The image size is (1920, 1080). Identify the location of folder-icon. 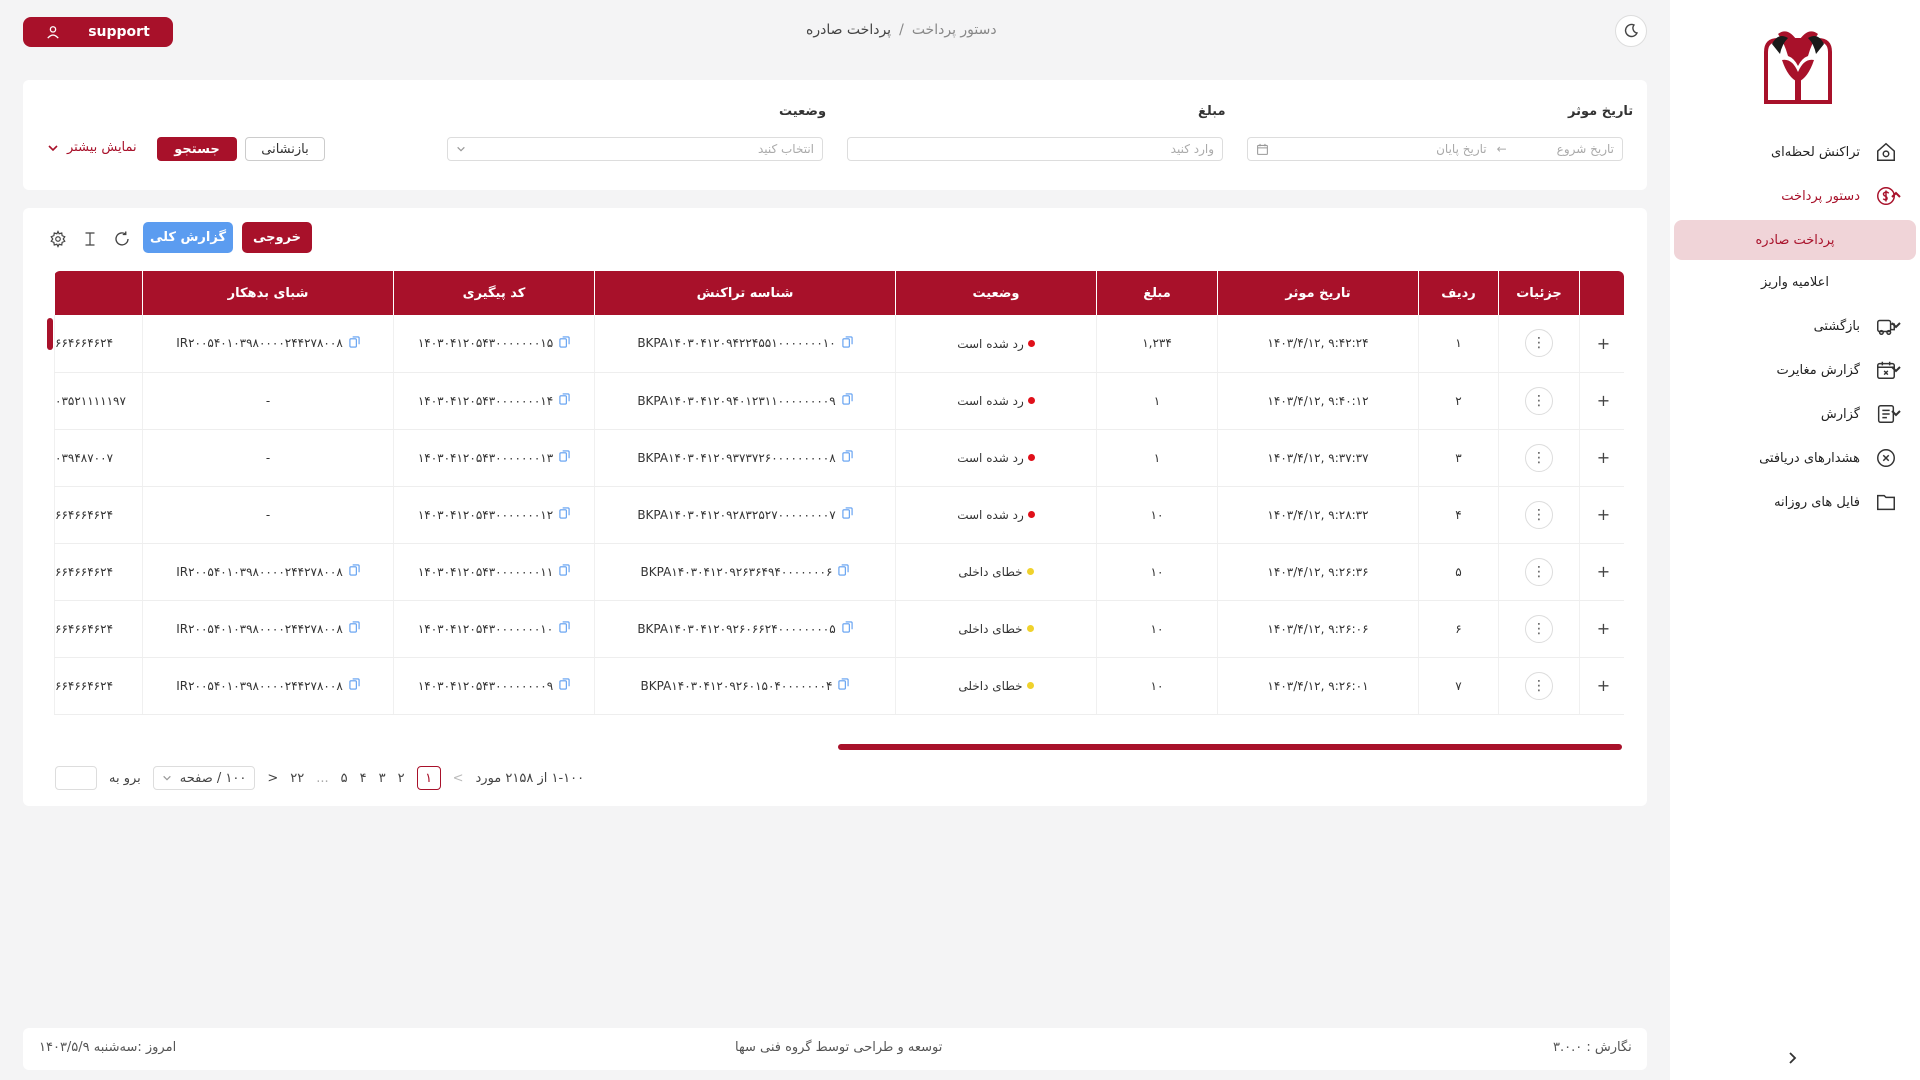
(1886, 502).